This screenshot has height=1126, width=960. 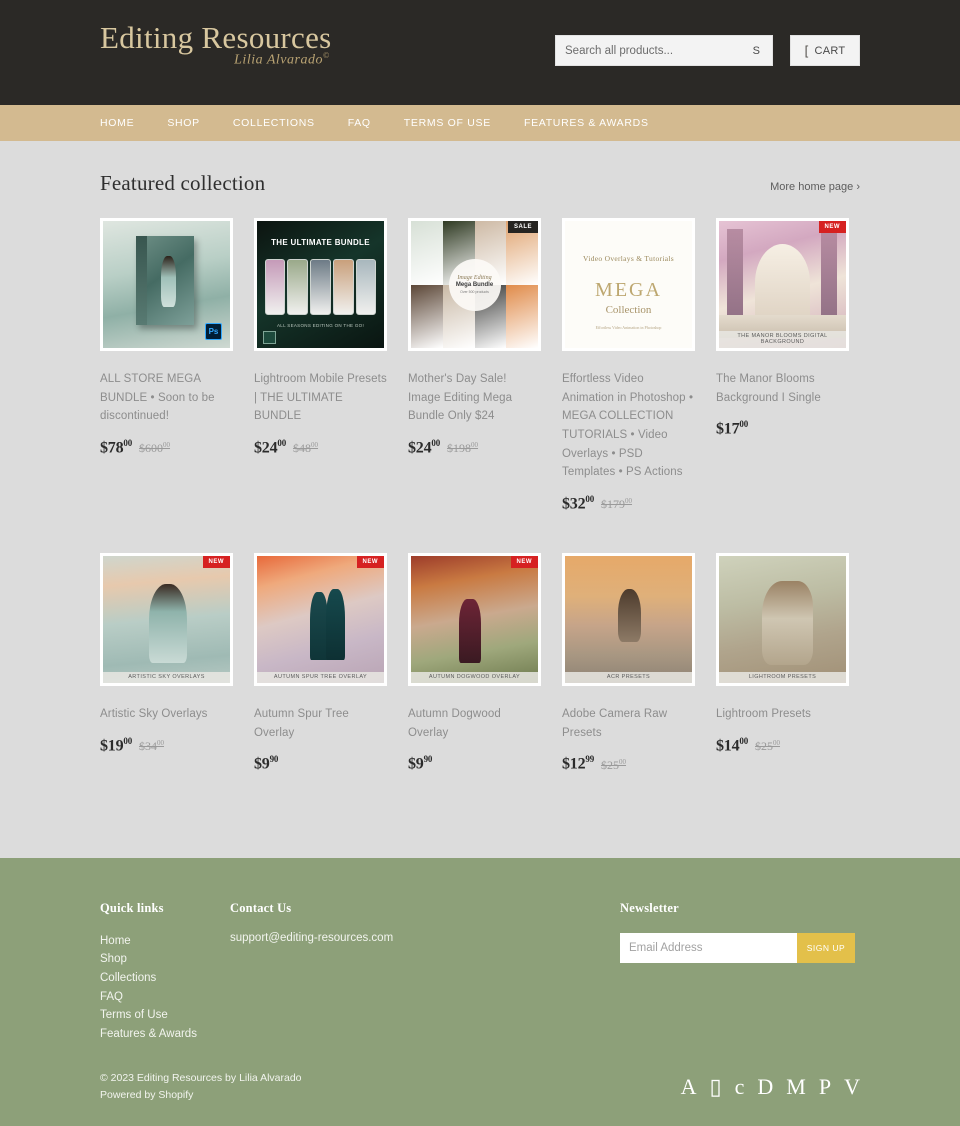 What do you see at coordinates (302, 448) in the screenshot?
I see `compare-price-amount: $48` at bounding box center [302, 448].